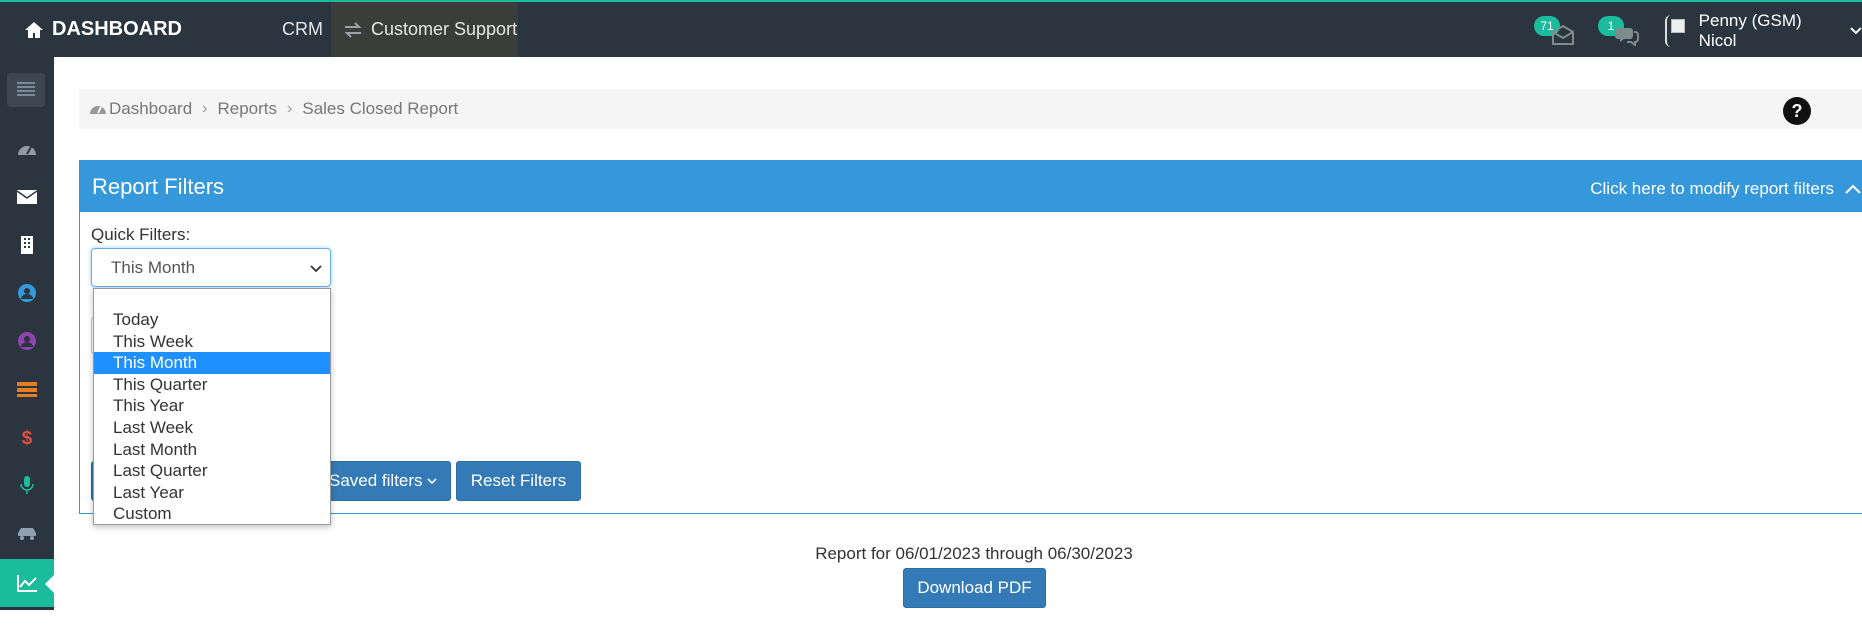  What do you see at coordinates (212, 514) in the screenshot?
I see `dropdown-option: Custom` at bounding box center [212, 514].